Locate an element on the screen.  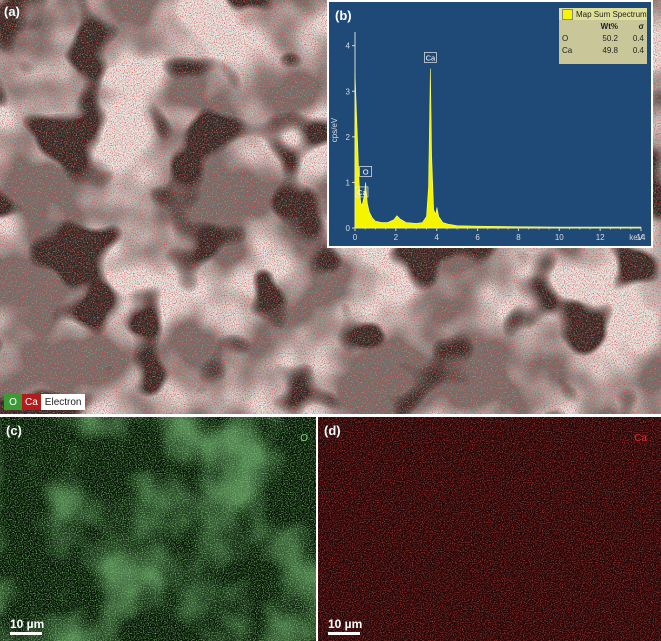
spectrum-table-header: Wt% σ is located at coordinates (603, 26).